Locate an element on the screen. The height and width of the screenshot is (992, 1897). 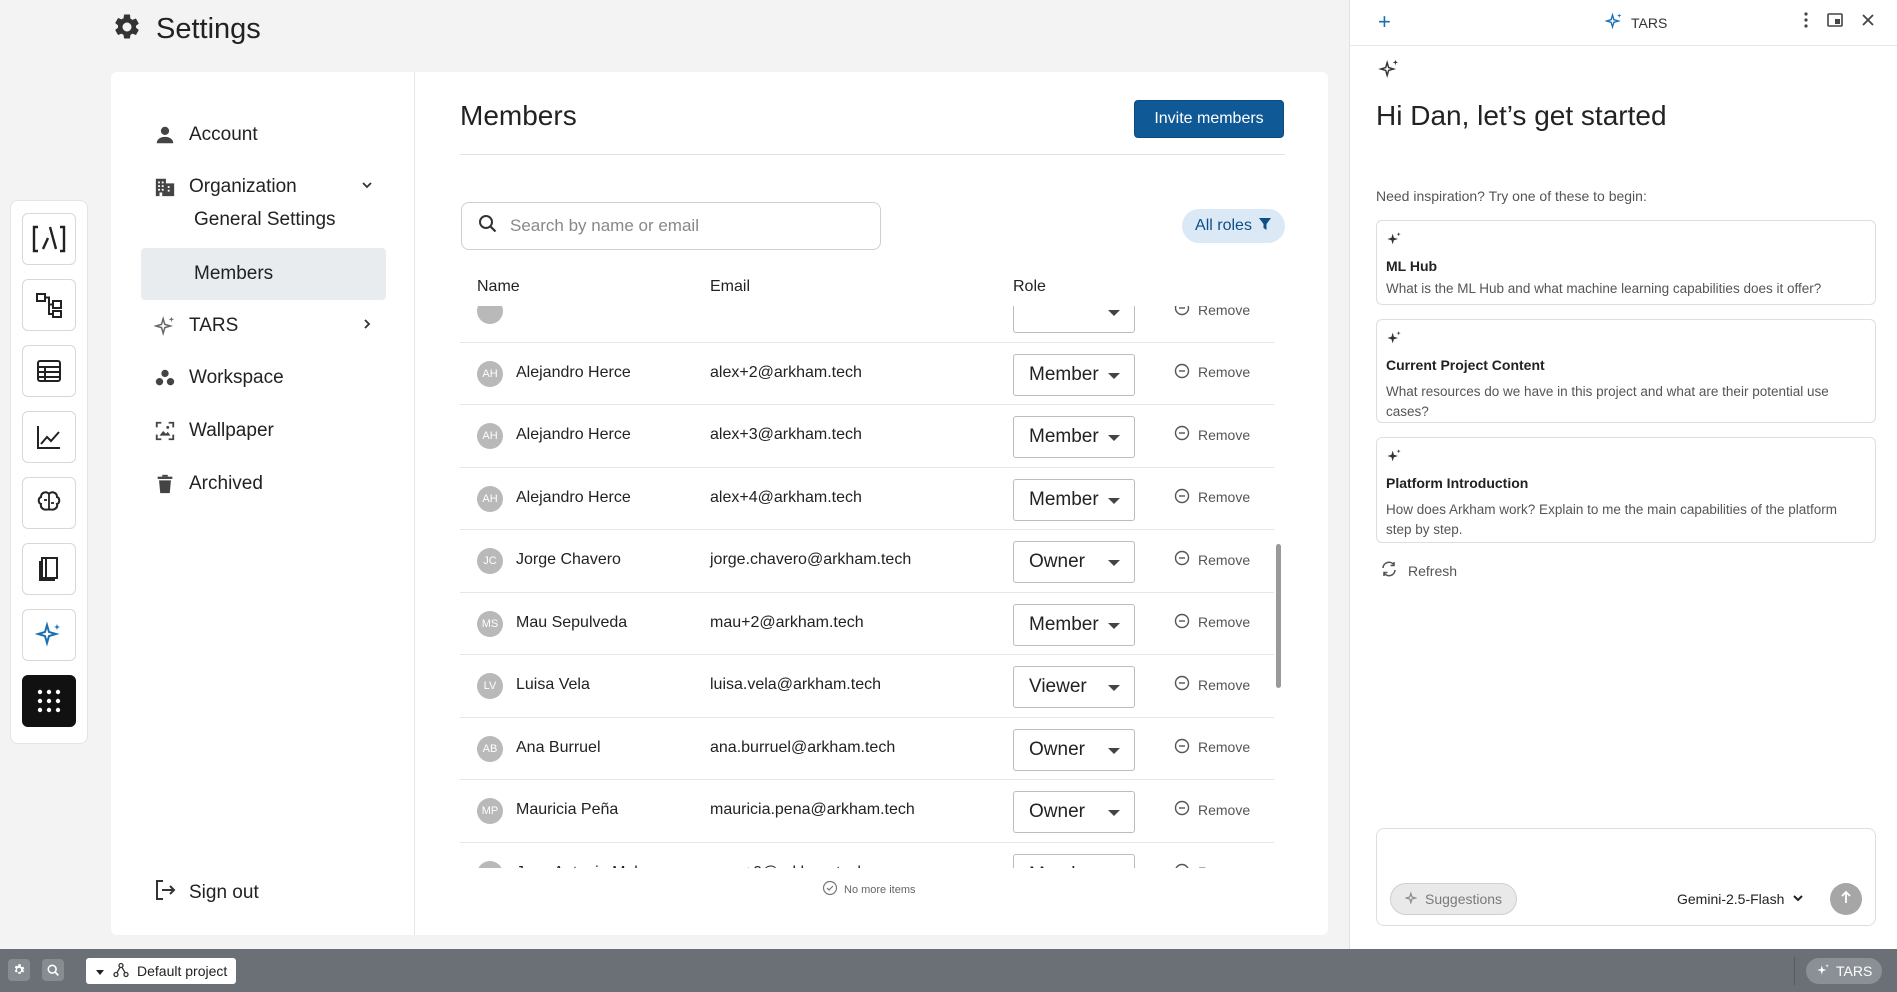
send-button is located at coordinates (1846, 899).